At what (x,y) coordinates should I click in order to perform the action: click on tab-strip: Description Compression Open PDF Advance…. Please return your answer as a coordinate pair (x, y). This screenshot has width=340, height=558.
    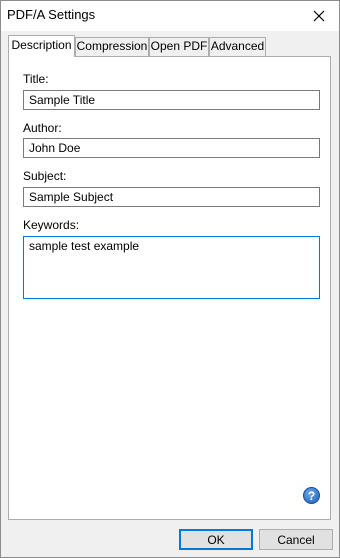
    Looking at the image, I should click on (168, 46).